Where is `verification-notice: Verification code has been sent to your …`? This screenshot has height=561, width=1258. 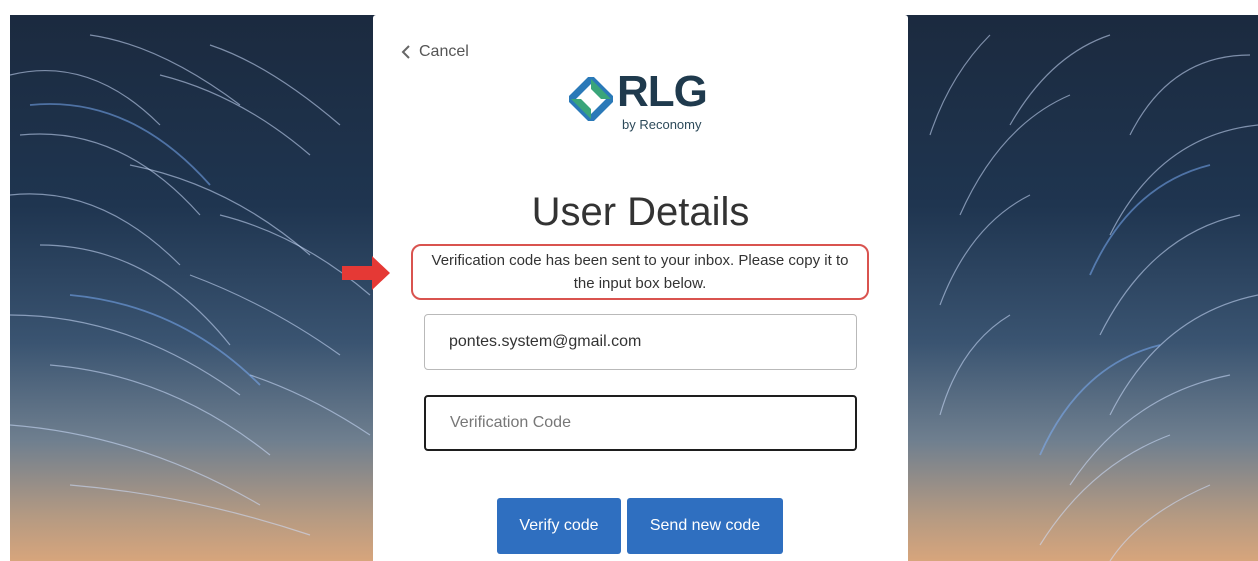 verification-notice: Verification code has been sent to your … is located at coordinates (640, 272).